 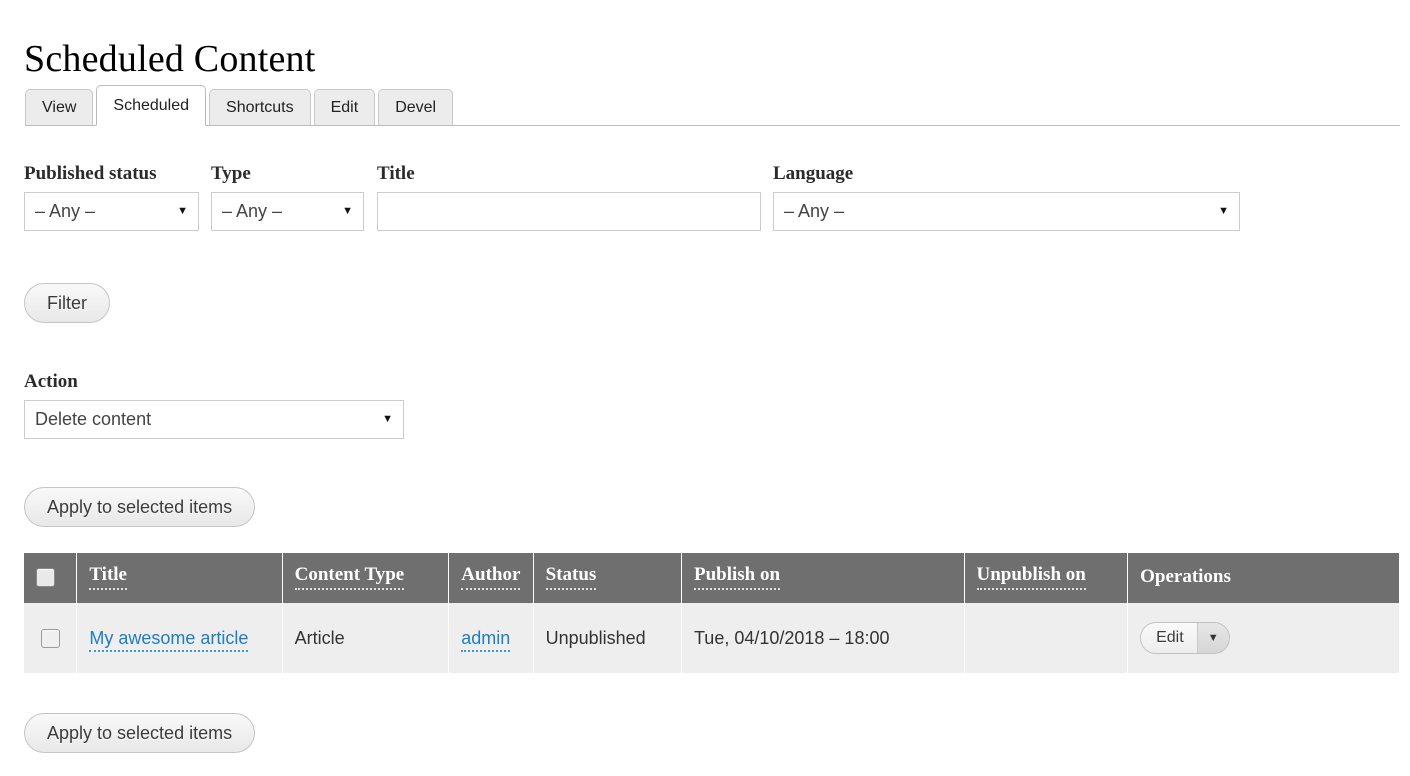 I want to click on column-header-content-type: Content Type, so click(x=366, y=578).